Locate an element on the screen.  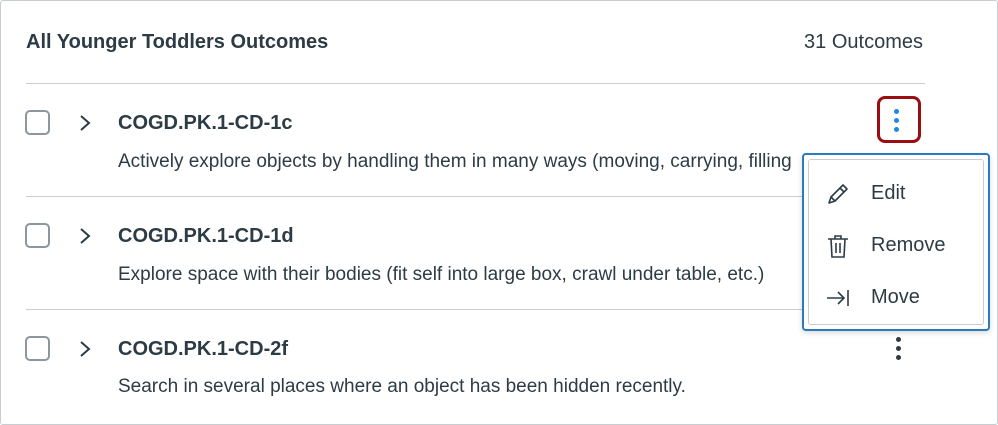
move-arrow-icon is located at coordinates (838, 298).